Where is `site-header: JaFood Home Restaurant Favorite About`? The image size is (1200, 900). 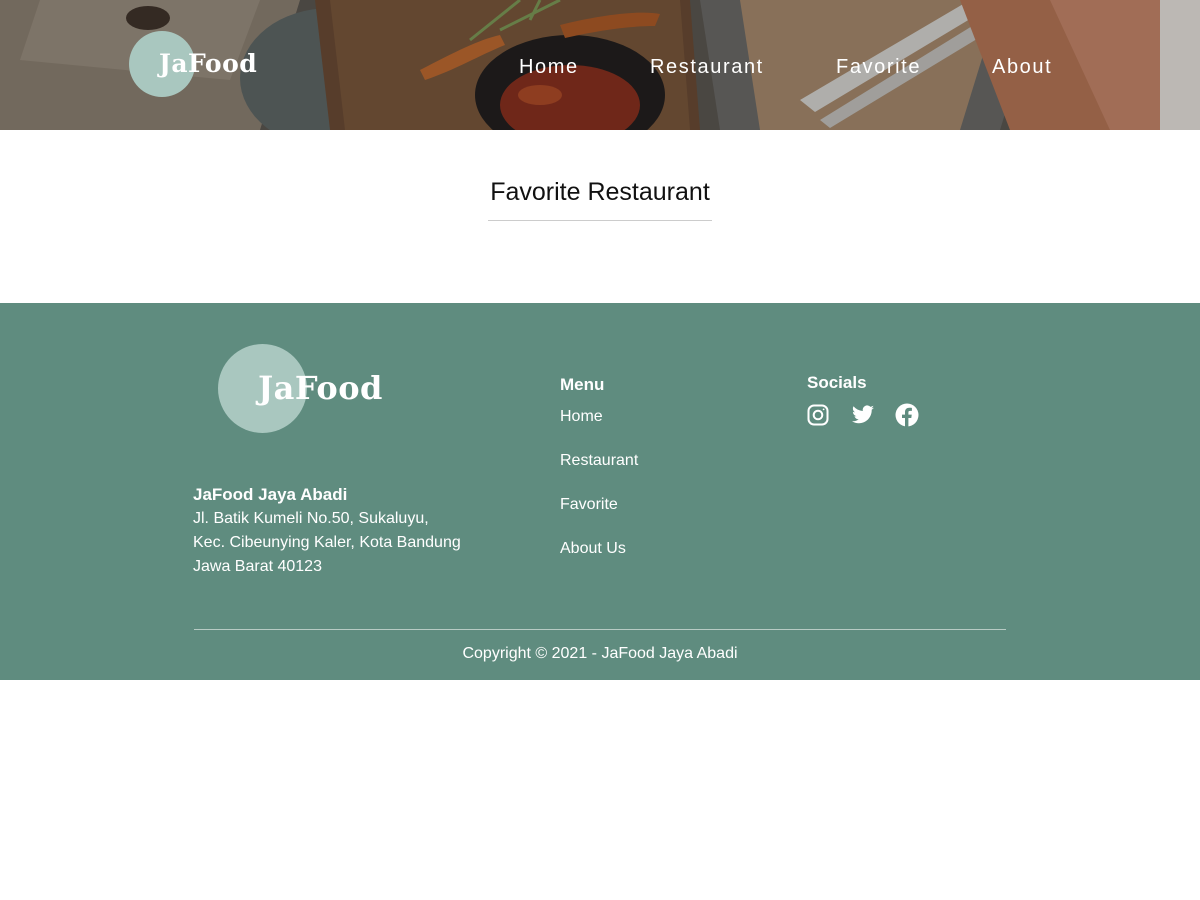 site-header: JaFood Home Restaurant Favorite About is located at coordinates (600, 65).